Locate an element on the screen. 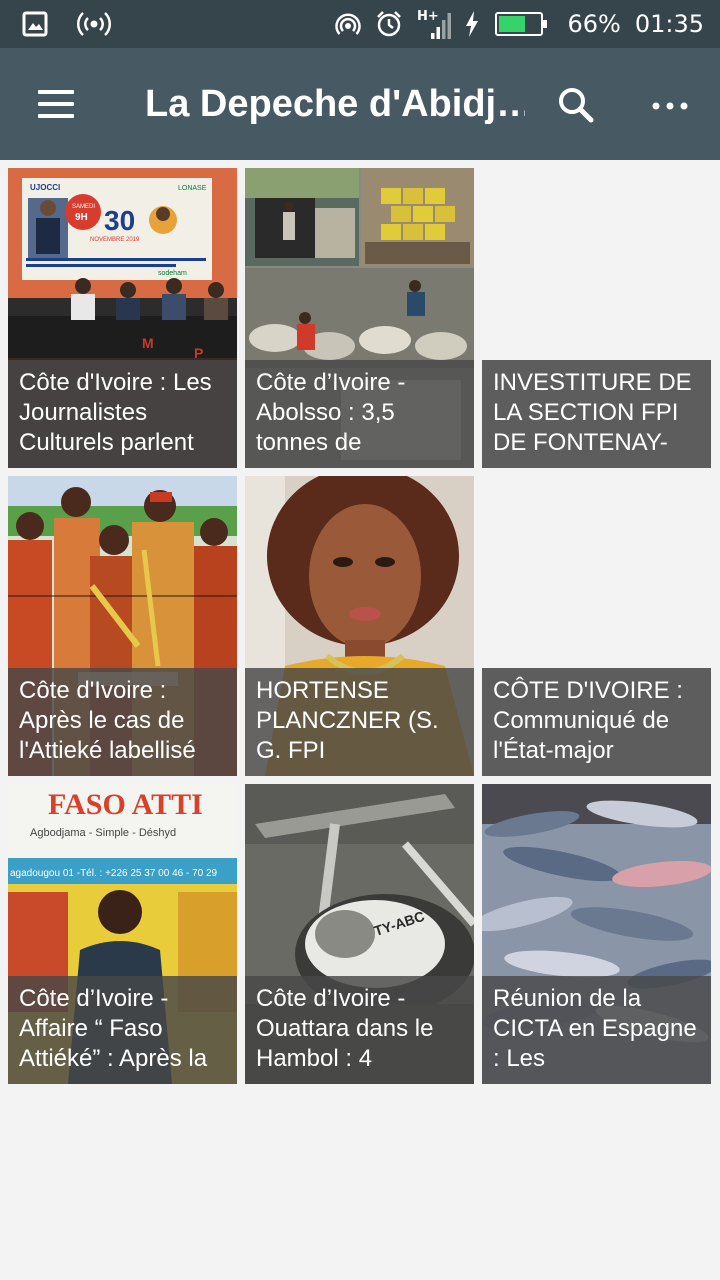 Image resolution: width=720 pixels, height=1280 pixels. svg-text: 30 is located at coordinates (119, 220).